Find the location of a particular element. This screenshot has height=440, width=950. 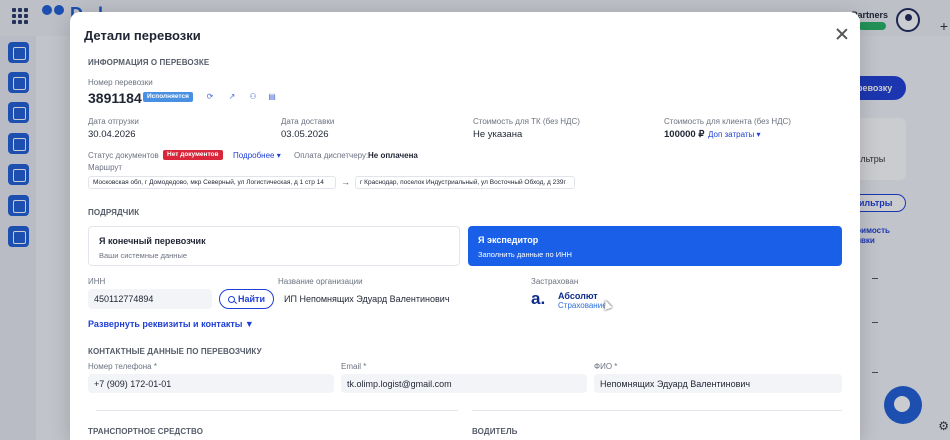

delivery-date-label: Дата доставки is located at coordinates (308, 121).